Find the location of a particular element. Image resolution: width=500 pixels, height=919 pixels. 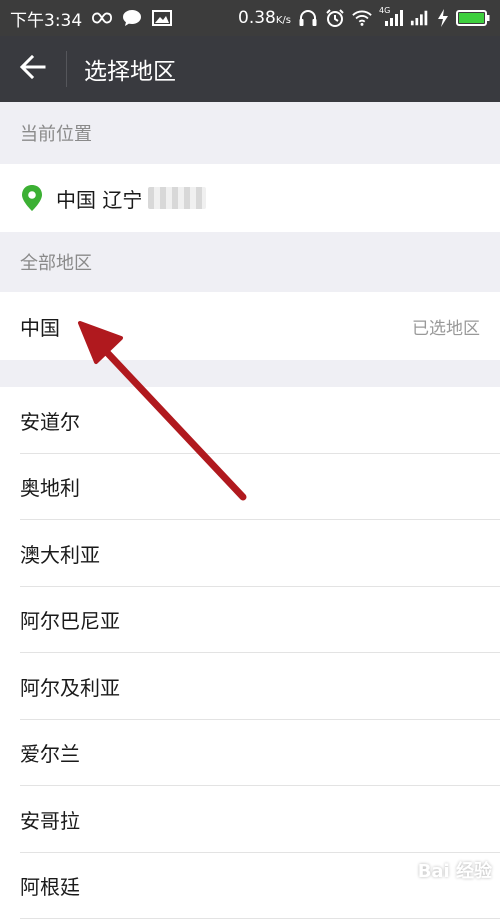

list-item: 安道尔 is located at coordinates (250, 420).